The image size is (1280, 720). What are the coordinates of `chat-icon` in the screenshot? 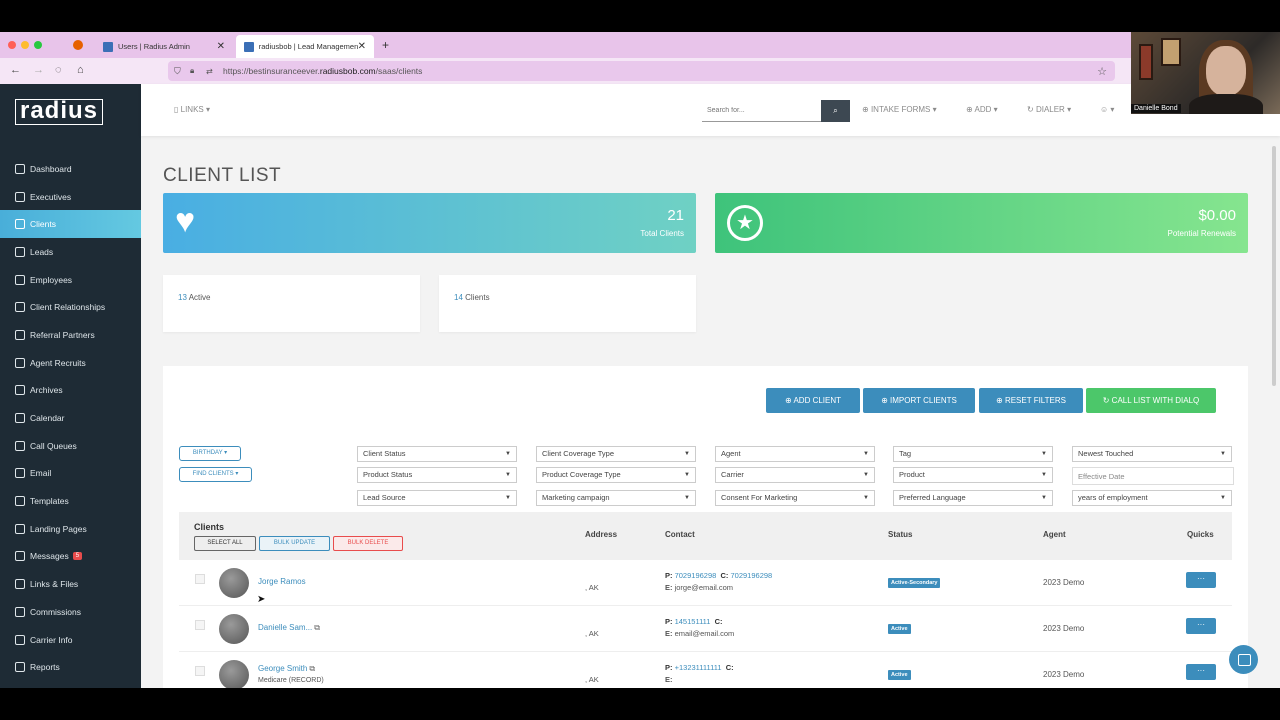 It's located at (1243, 659).